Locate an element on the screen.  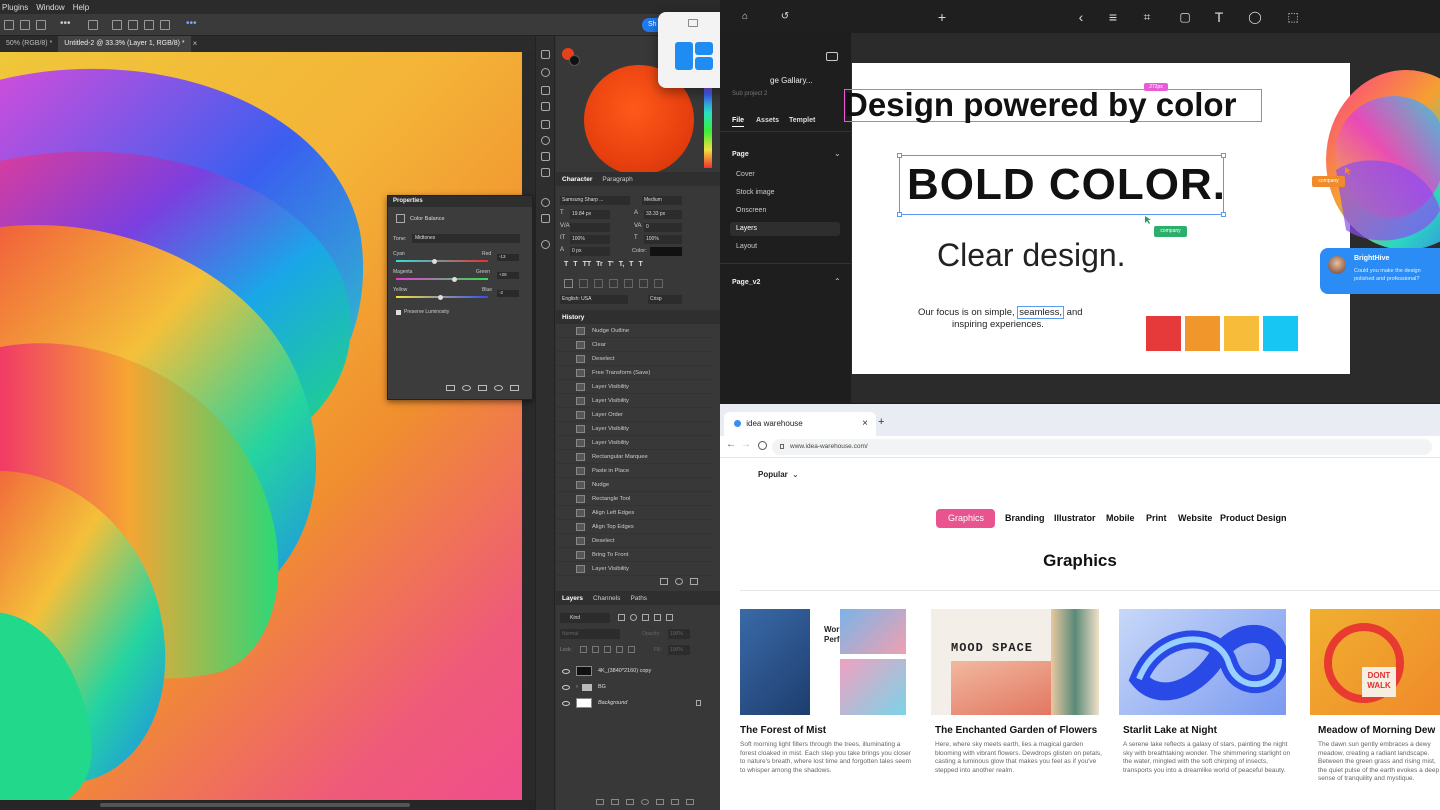
style-strike-button: T is located at coordinates (640, 264).